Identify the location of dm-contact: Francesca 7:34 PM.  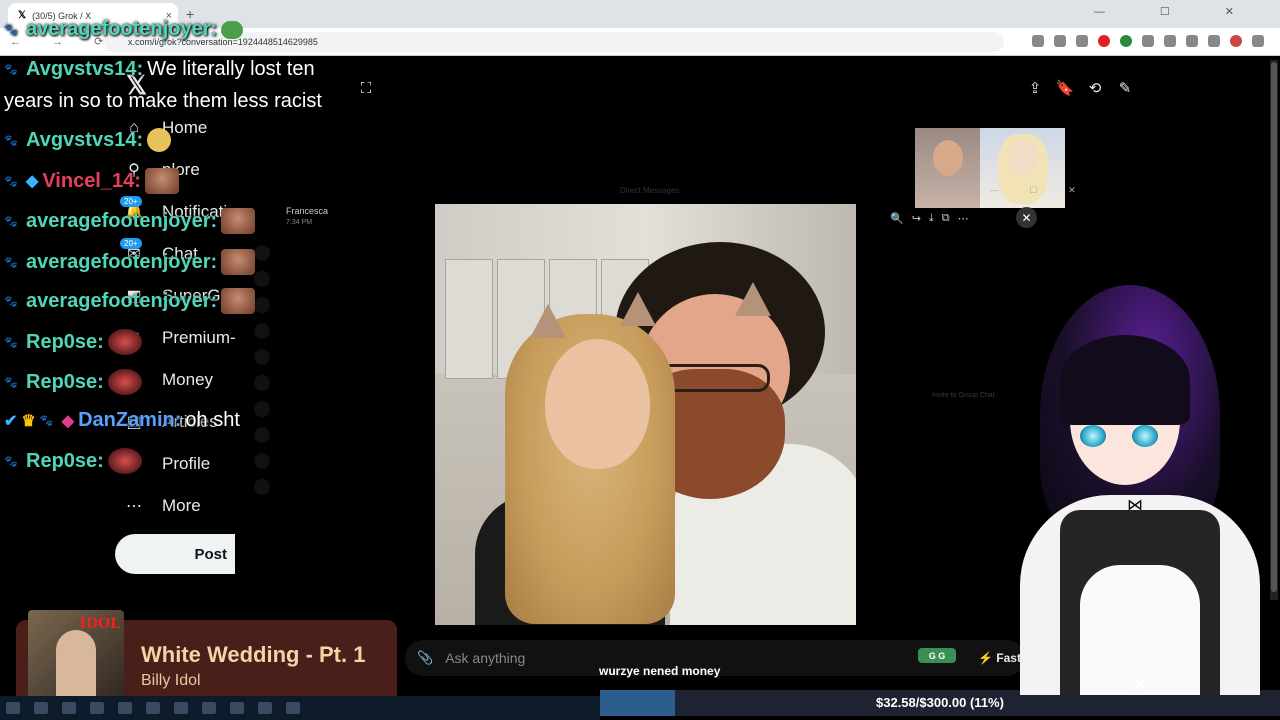
(307, 216).